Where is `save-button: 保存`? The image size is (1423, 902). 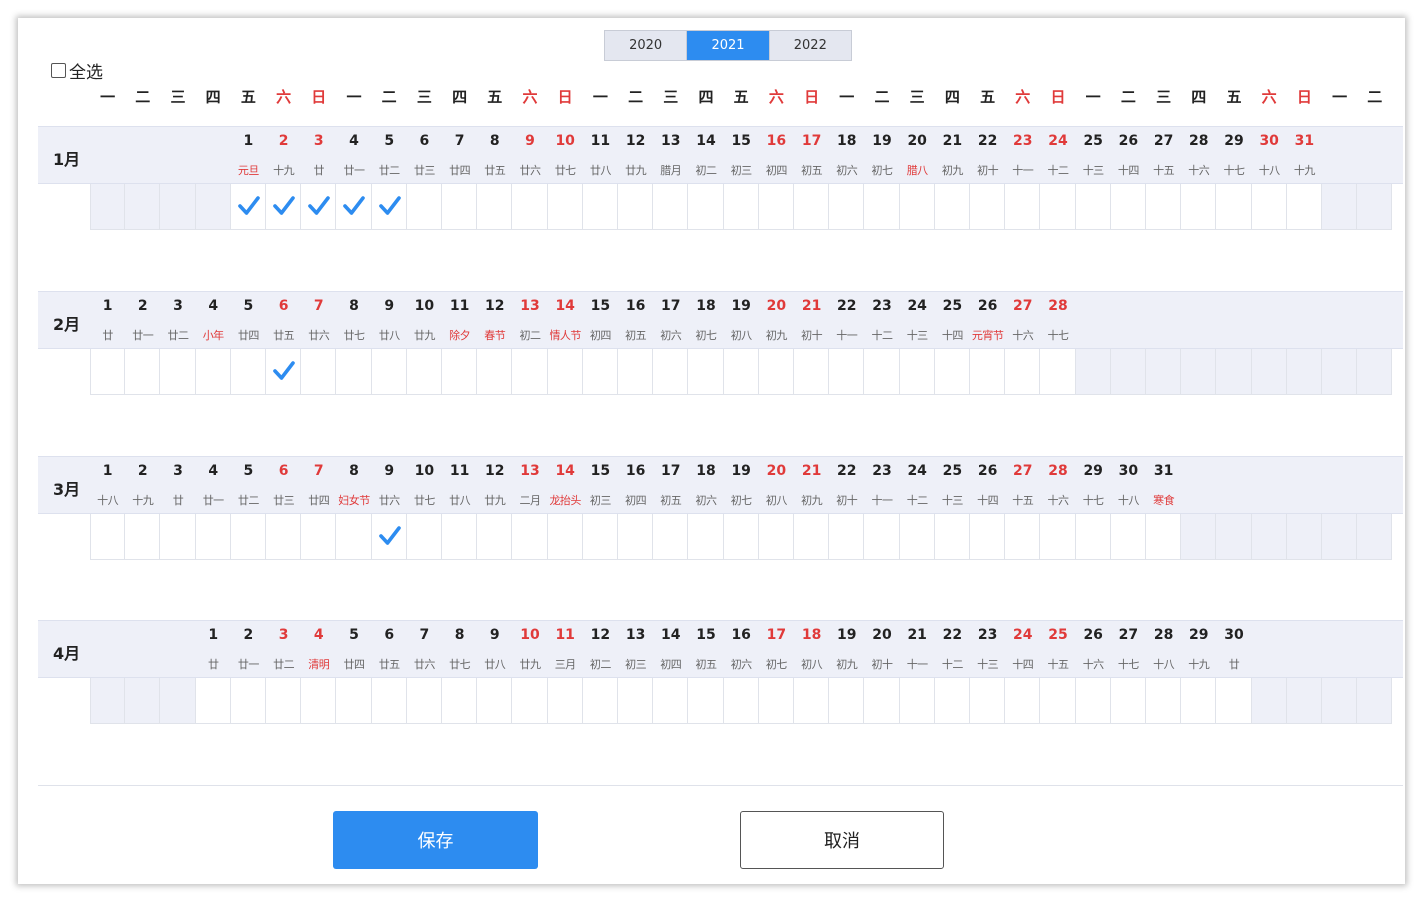 save-button: 保存 is located at coordinates (435, 840).